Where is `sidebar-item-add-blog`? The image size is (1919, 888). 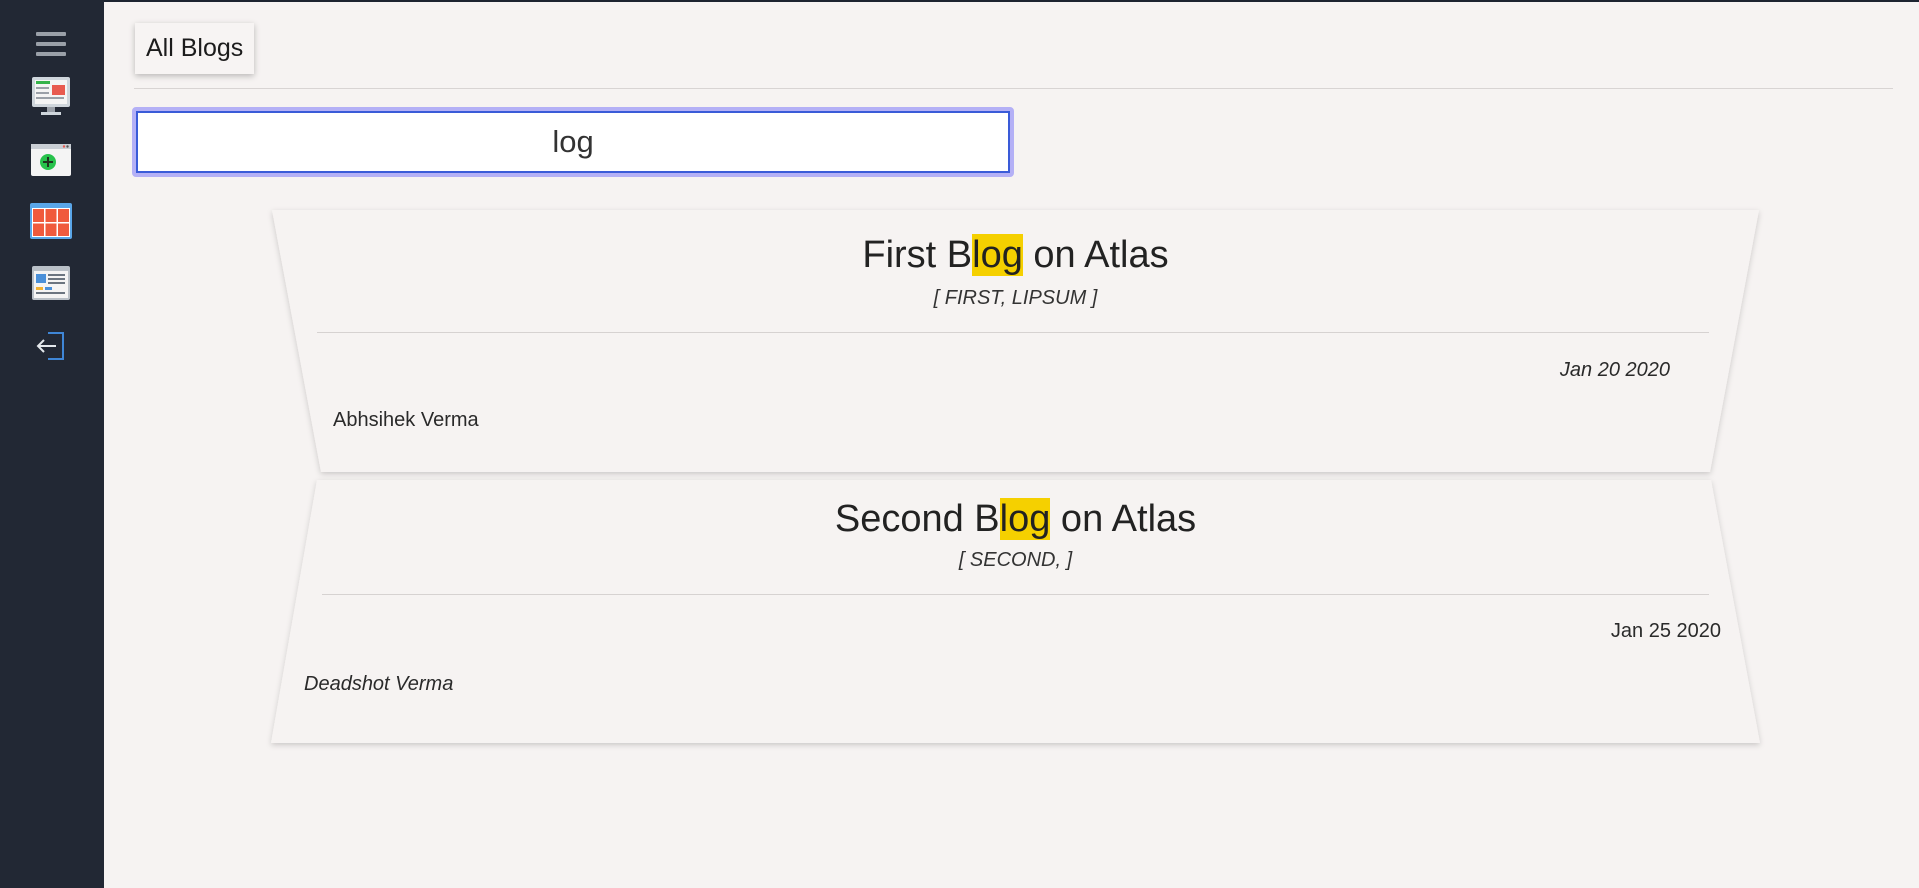
sidebar-item-add-blog is located at coordinates (51, 159).